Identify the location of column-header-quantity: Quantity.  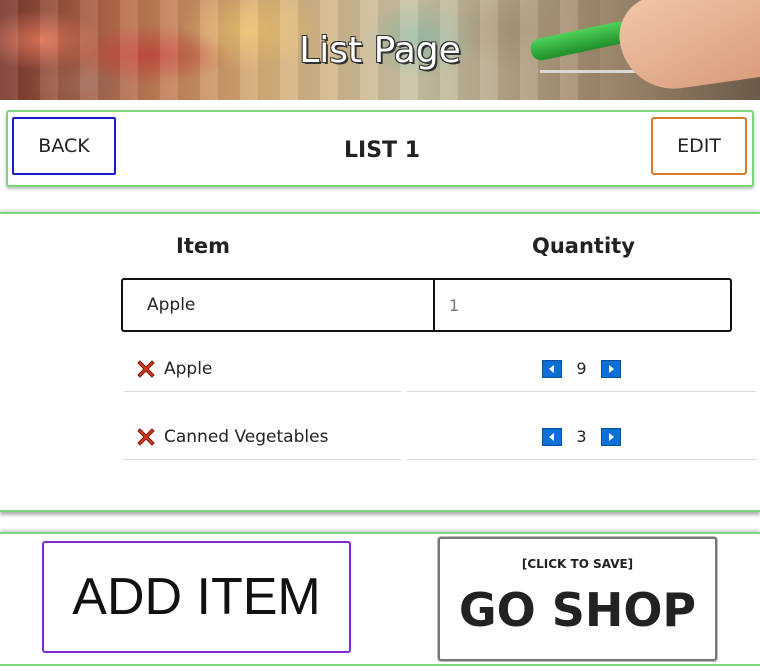
(583, 246).